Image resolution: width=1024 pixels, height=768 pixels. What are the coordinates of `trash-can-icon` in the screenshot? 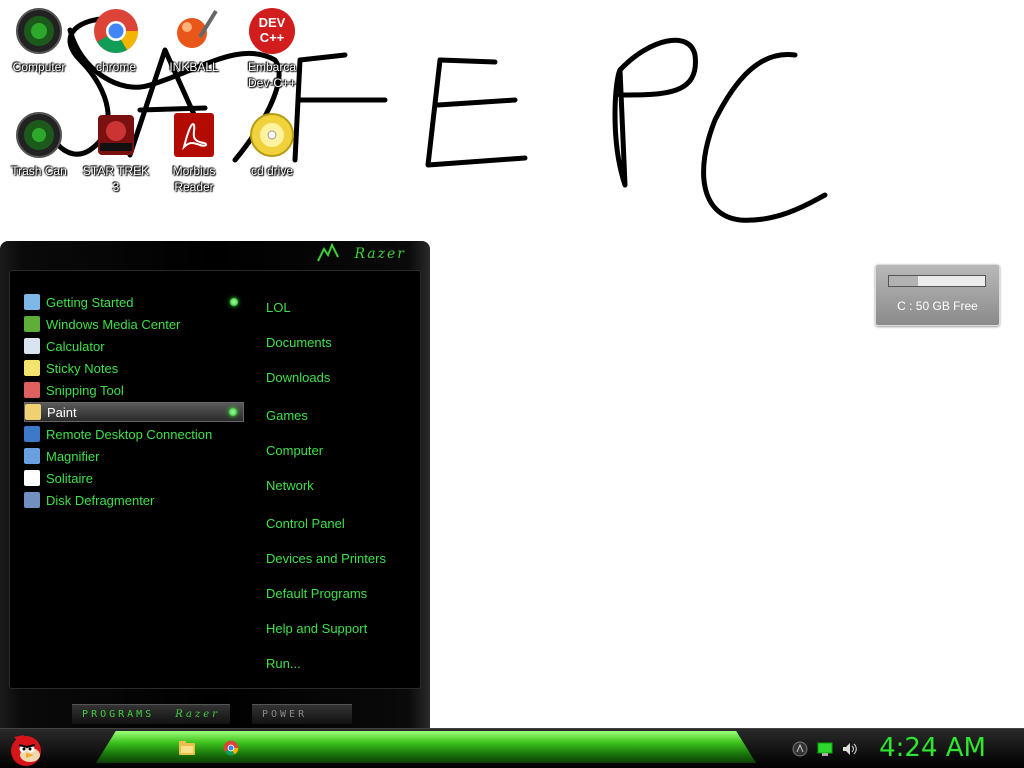 It's located at (39, 135).